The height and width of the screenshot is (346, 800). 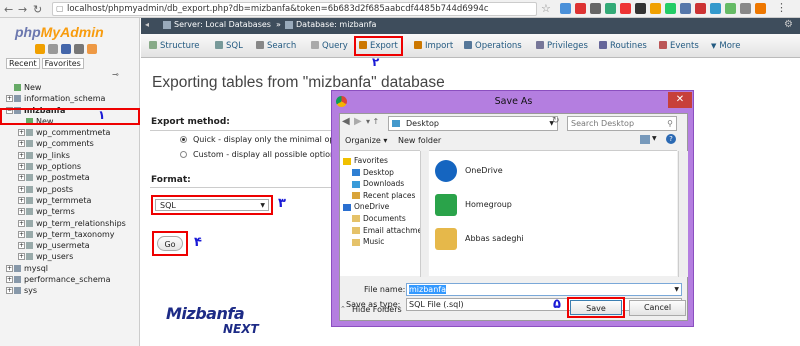 I want to click on tab-more: ▼ More, so click(x=725, y=46).